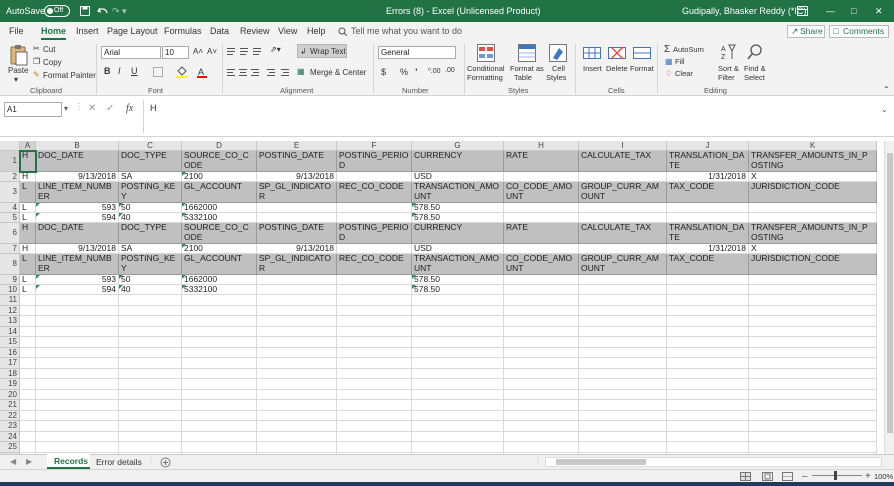 The image size is (894, 486). I want to click on insert-cells-label: Insert, so click(592, 68).